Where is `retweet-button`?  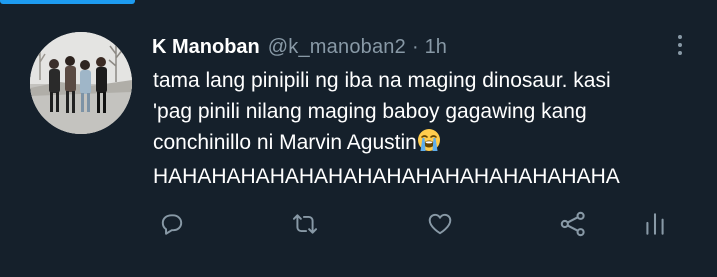
retweet-button is located at coordinates (305, 224).